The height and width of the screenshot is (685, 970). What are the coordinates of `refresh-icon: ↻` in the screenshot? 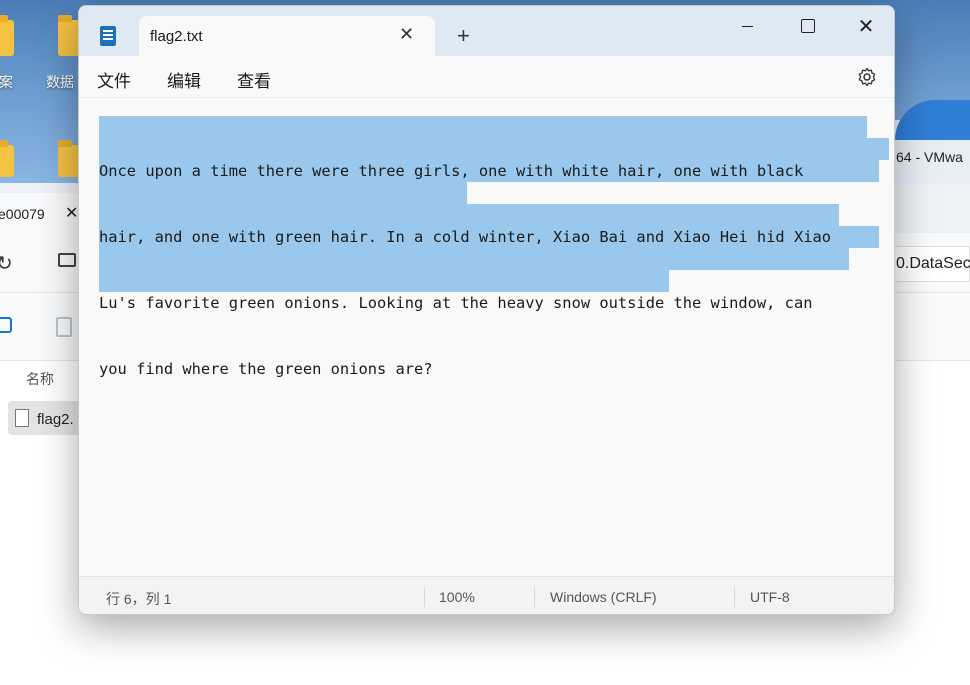 It's located at (6, 263).